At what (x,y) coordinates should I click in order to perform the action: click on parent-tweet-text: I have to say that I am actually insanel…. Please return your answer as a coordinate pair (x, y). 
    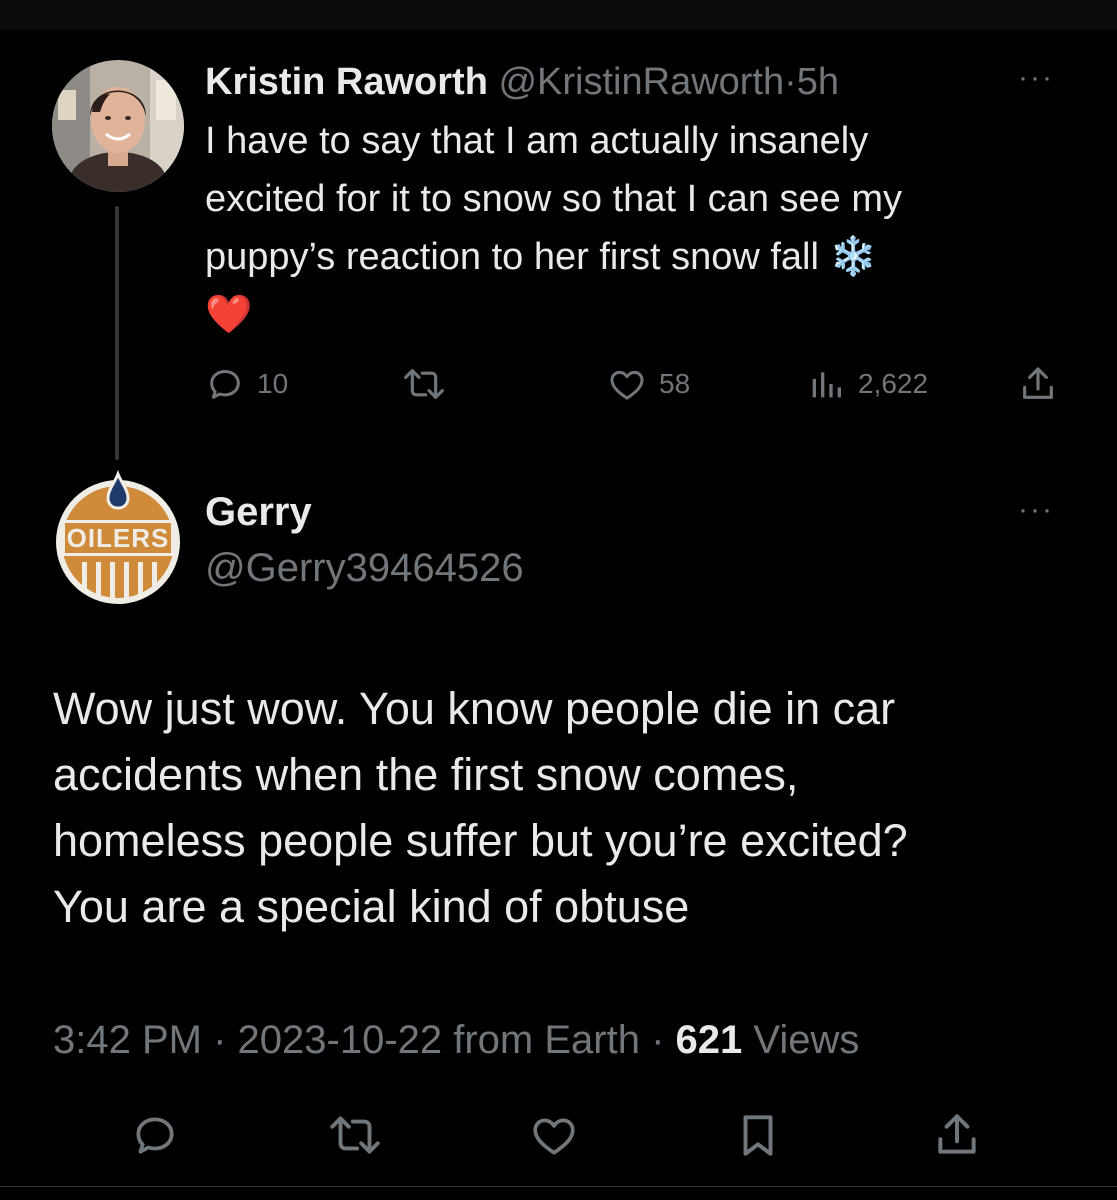
    Looking at the image, I should click on (635, 228).